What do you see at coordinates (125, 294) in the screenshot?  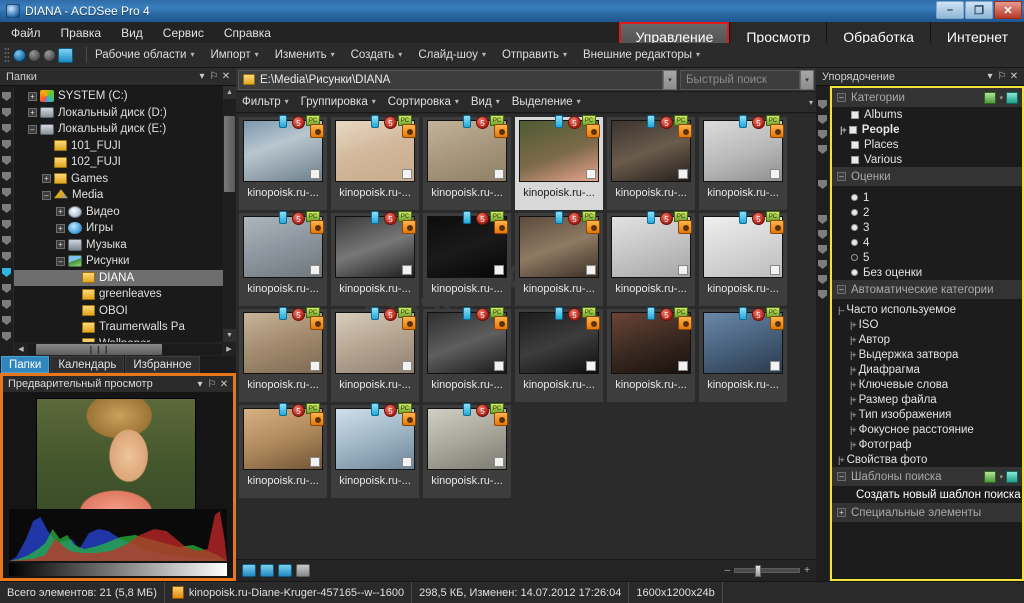 I see `folder-tree-item: greenleaves` at bounding box center [125, 294].